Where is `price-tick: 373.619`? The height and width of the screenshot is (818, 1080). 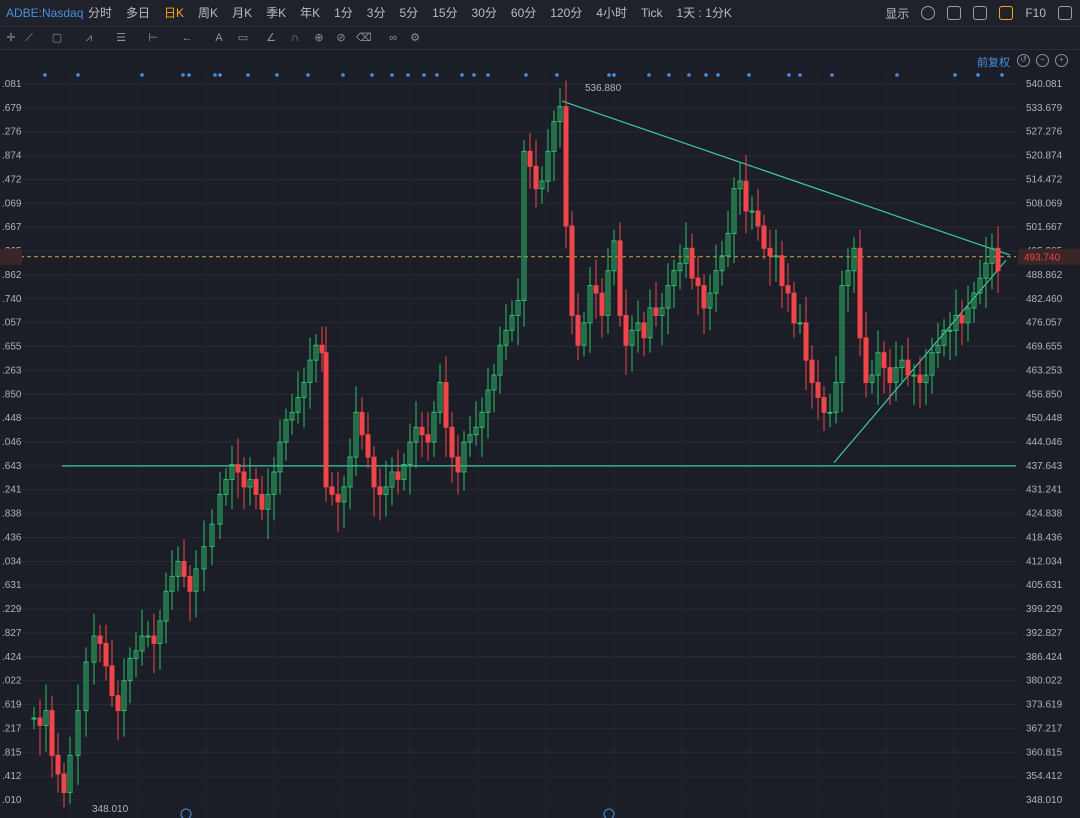
price-tick: 373.619 is located at coordinates (1044, 705).